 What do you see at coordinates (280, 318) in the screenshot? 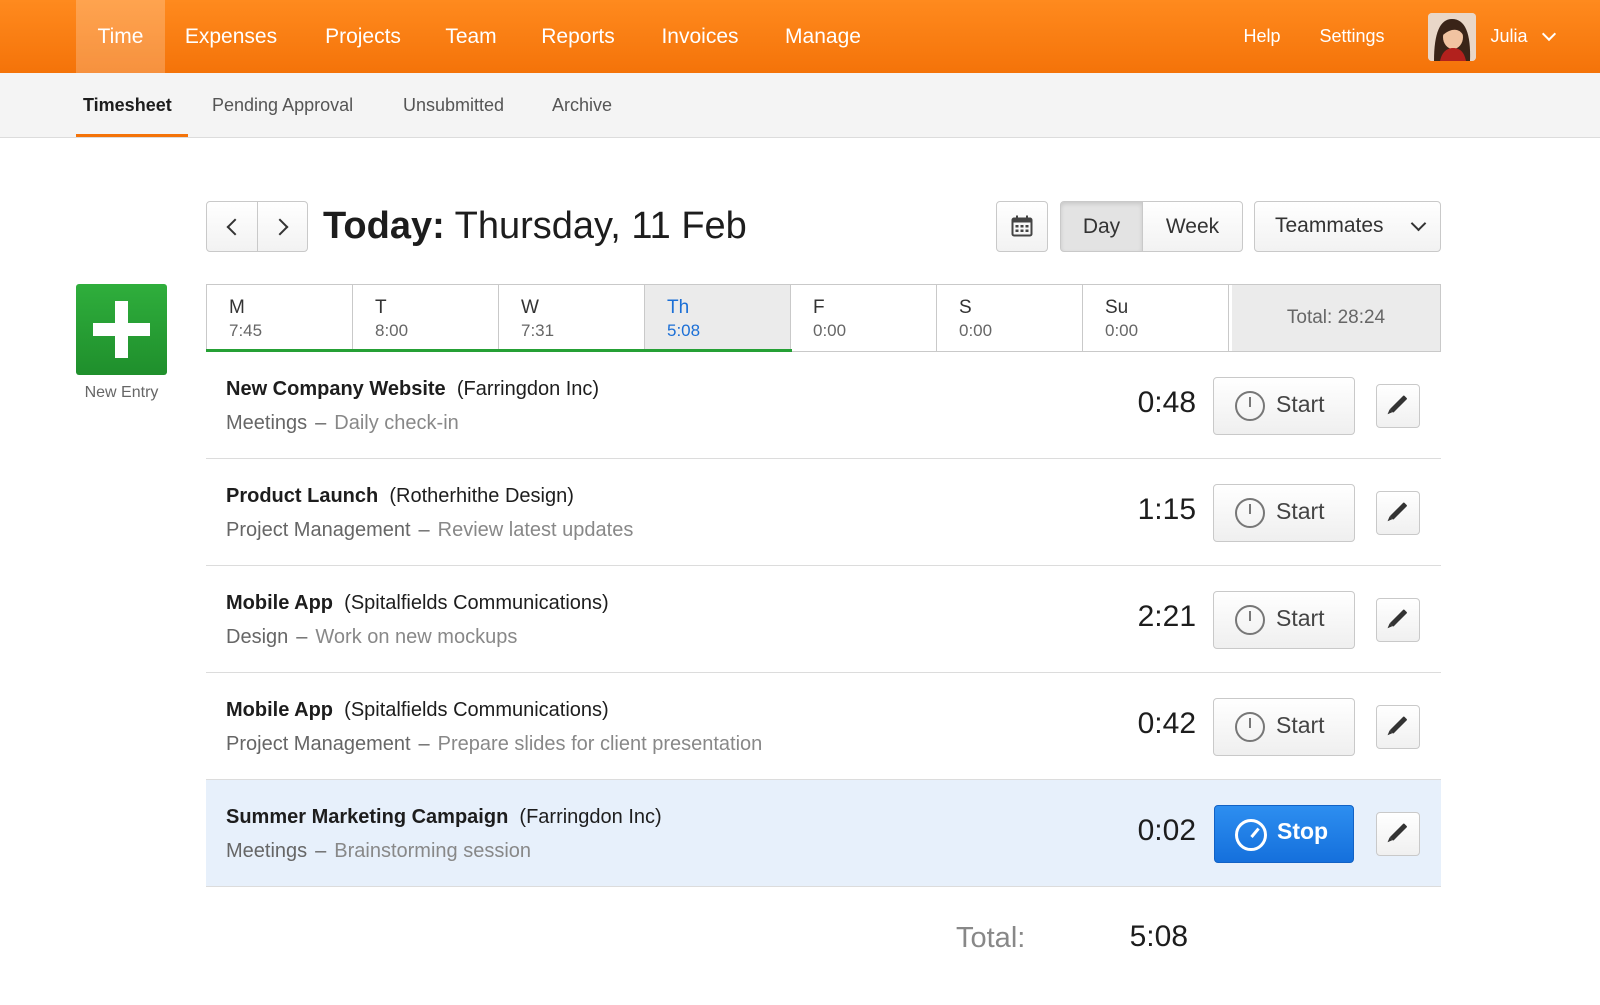
I see `day-monday: M 7:45` at bounding box center [280, 318].